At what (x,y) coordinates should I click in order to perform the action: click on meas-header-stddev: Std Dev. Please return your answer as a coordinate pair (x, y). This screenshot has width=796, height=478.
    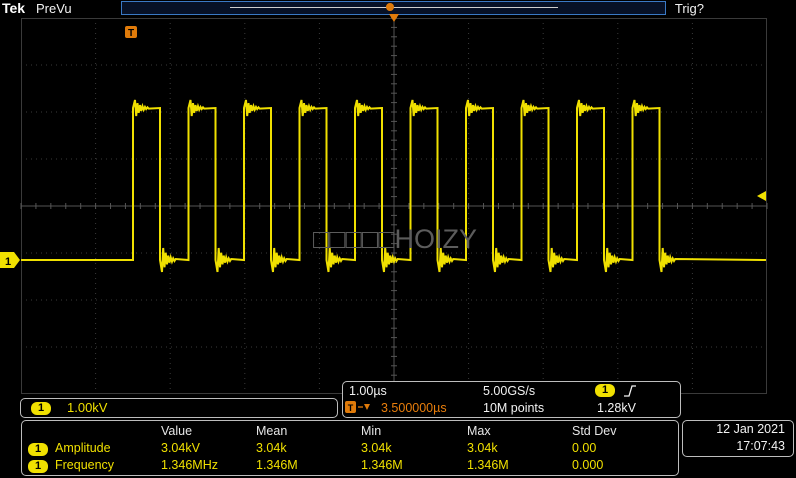
    Looking at the image, I should click on (594, 431).